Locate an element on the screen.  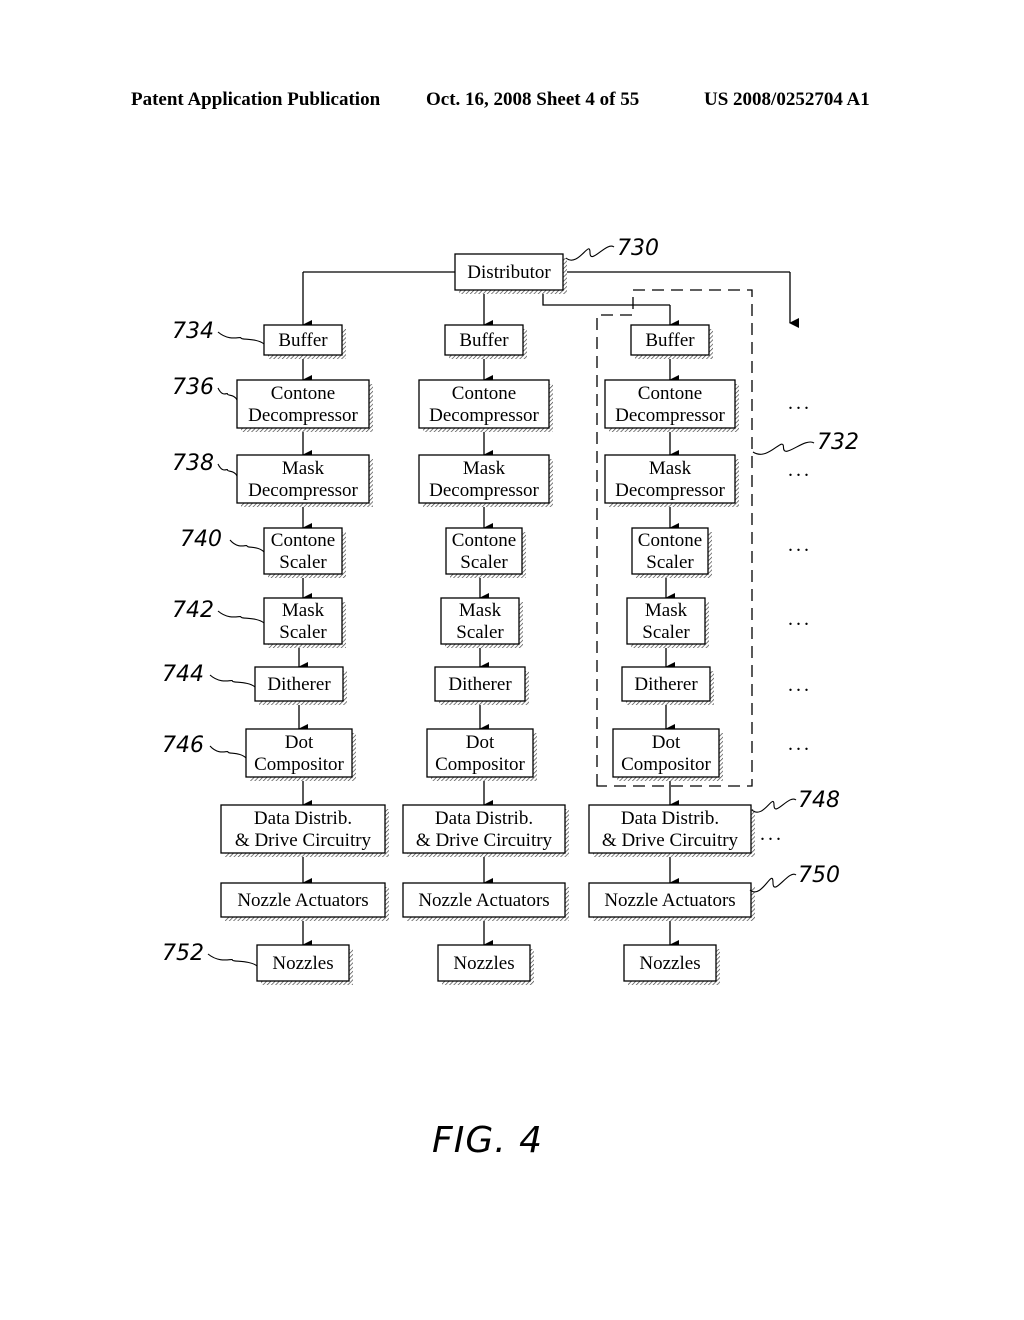
col2-stage-data-distrib-drive-circuitry: Data Distrib.& Drive Circuitry is located at coordinates (485, 830).